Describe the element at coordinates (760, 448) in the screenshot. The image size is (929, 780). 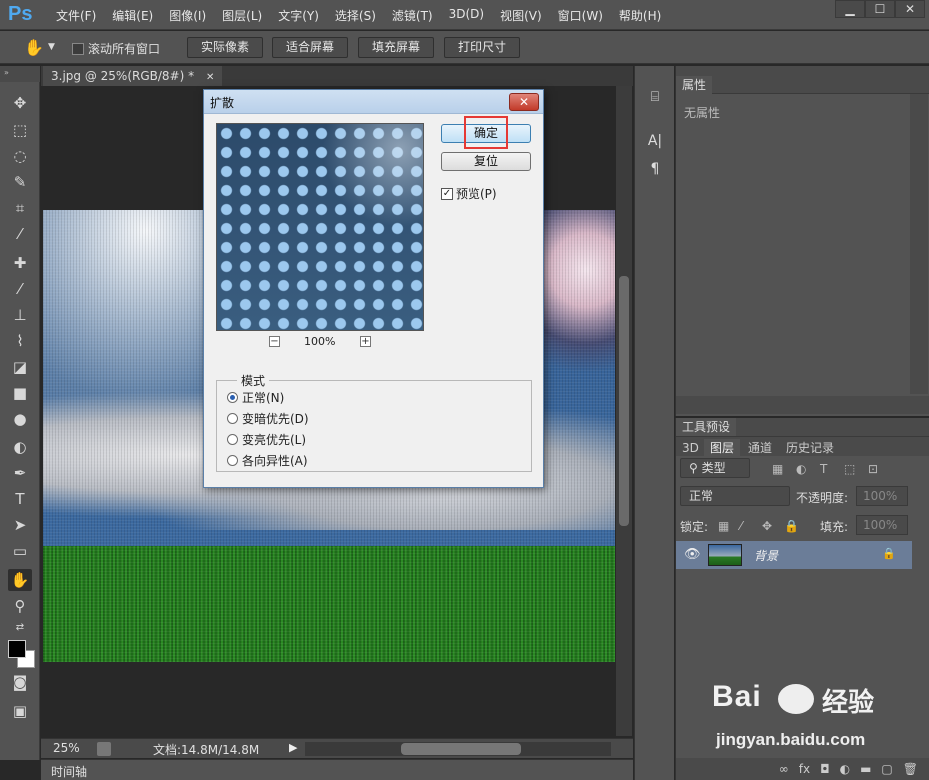
I see `tab-channels: 通道` at that location.